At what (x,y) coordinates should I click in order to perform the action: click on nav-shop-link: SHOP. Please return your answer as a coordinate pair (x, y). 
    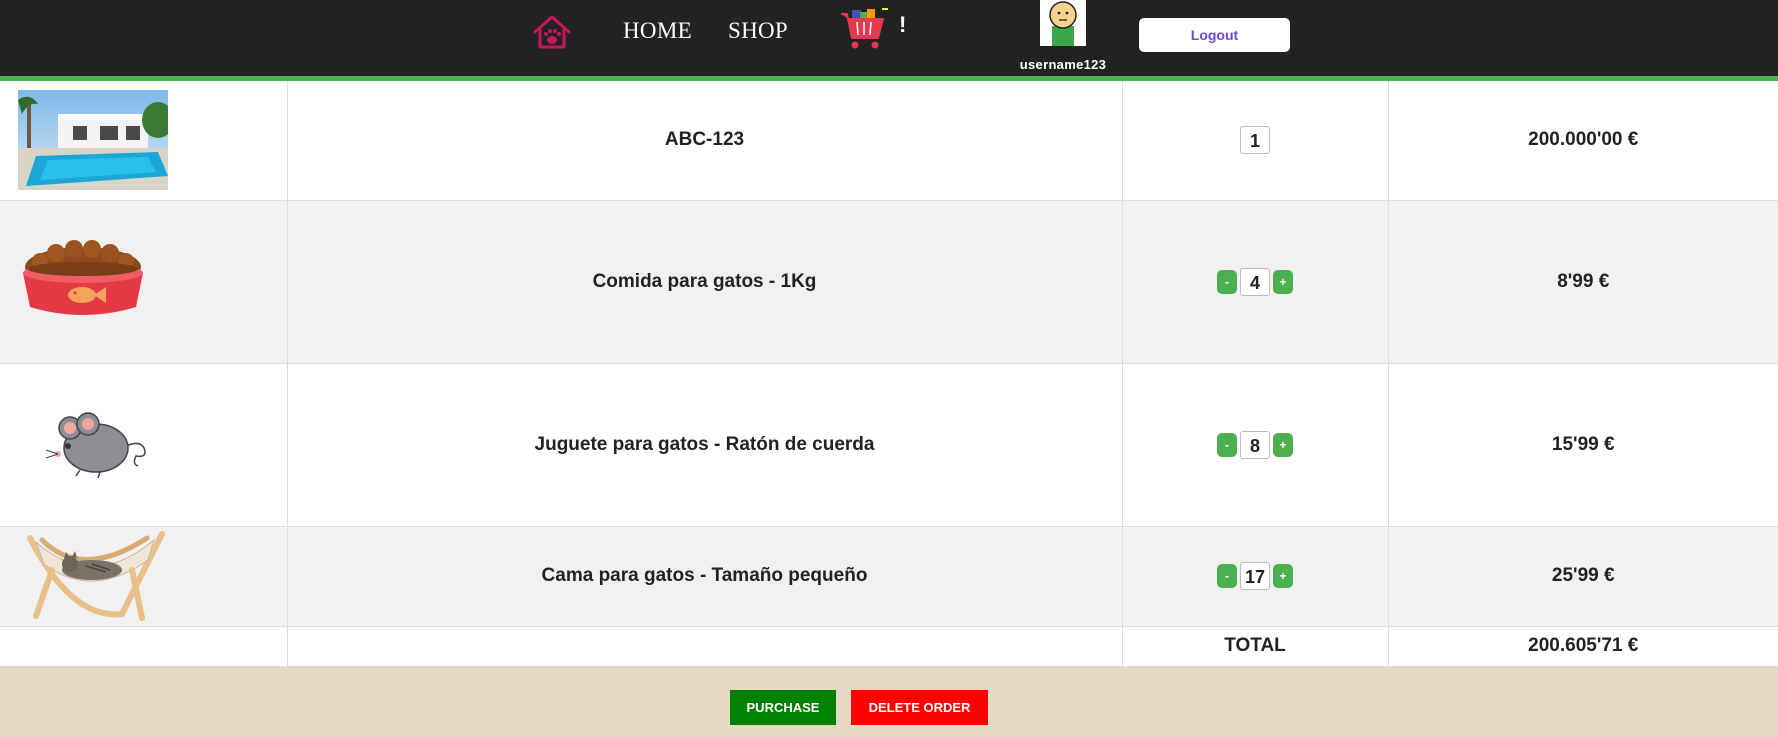
    Looking at the image, I should click on (758, 31).